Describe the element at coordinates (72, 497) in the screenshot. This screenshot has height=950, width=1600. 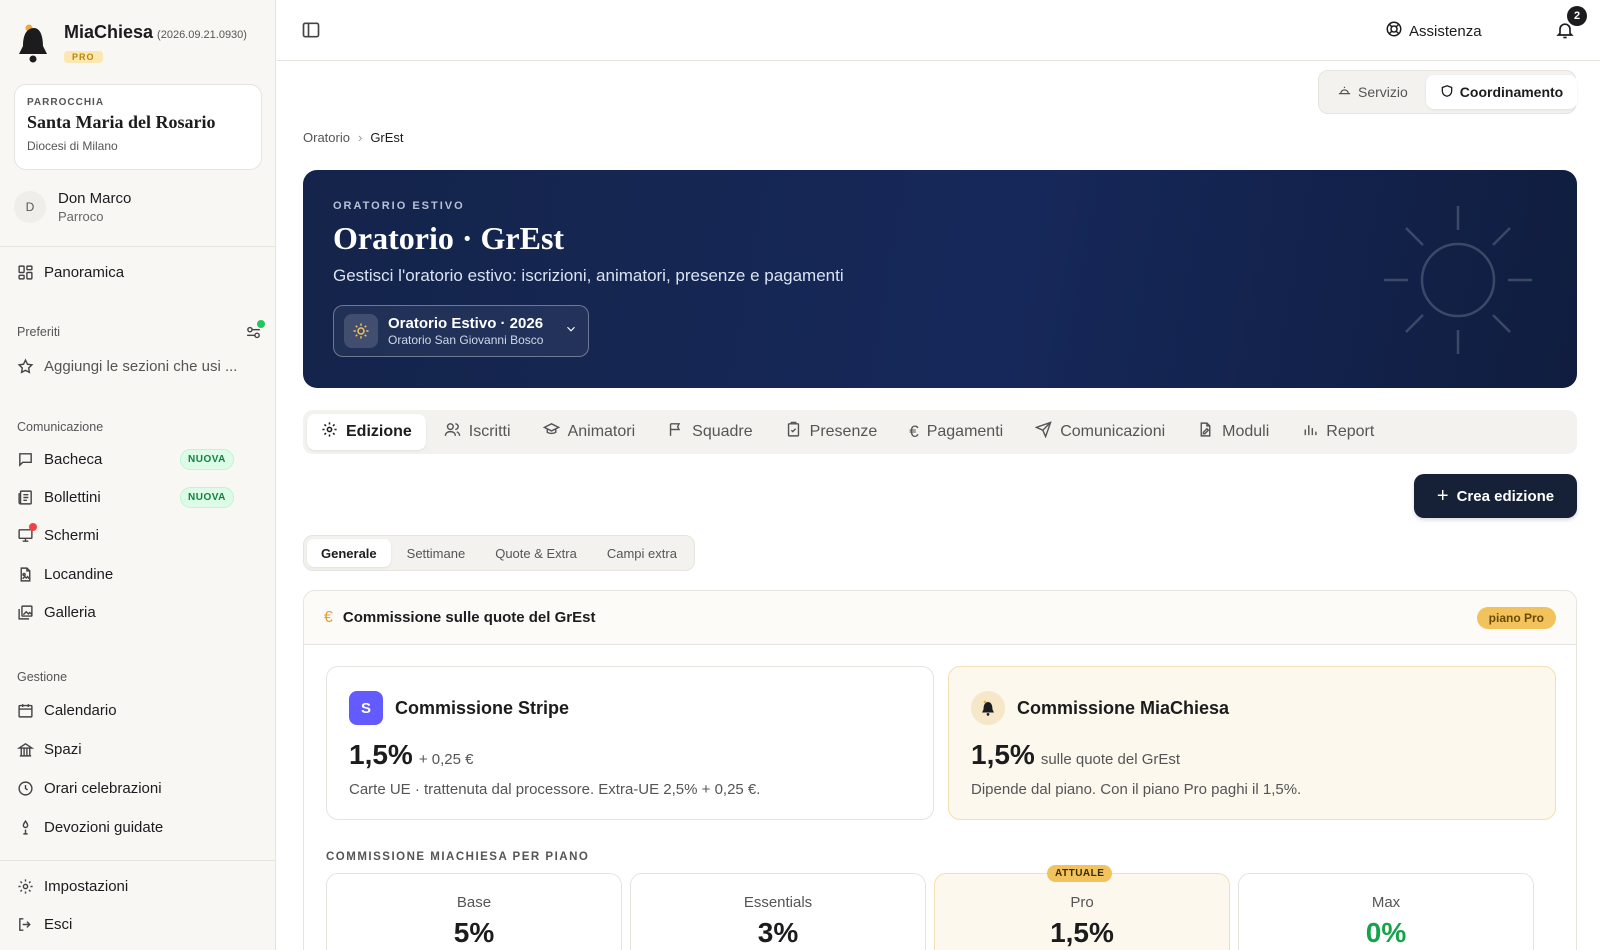
I see `sidebar-item-label: Bollettini` at that location.